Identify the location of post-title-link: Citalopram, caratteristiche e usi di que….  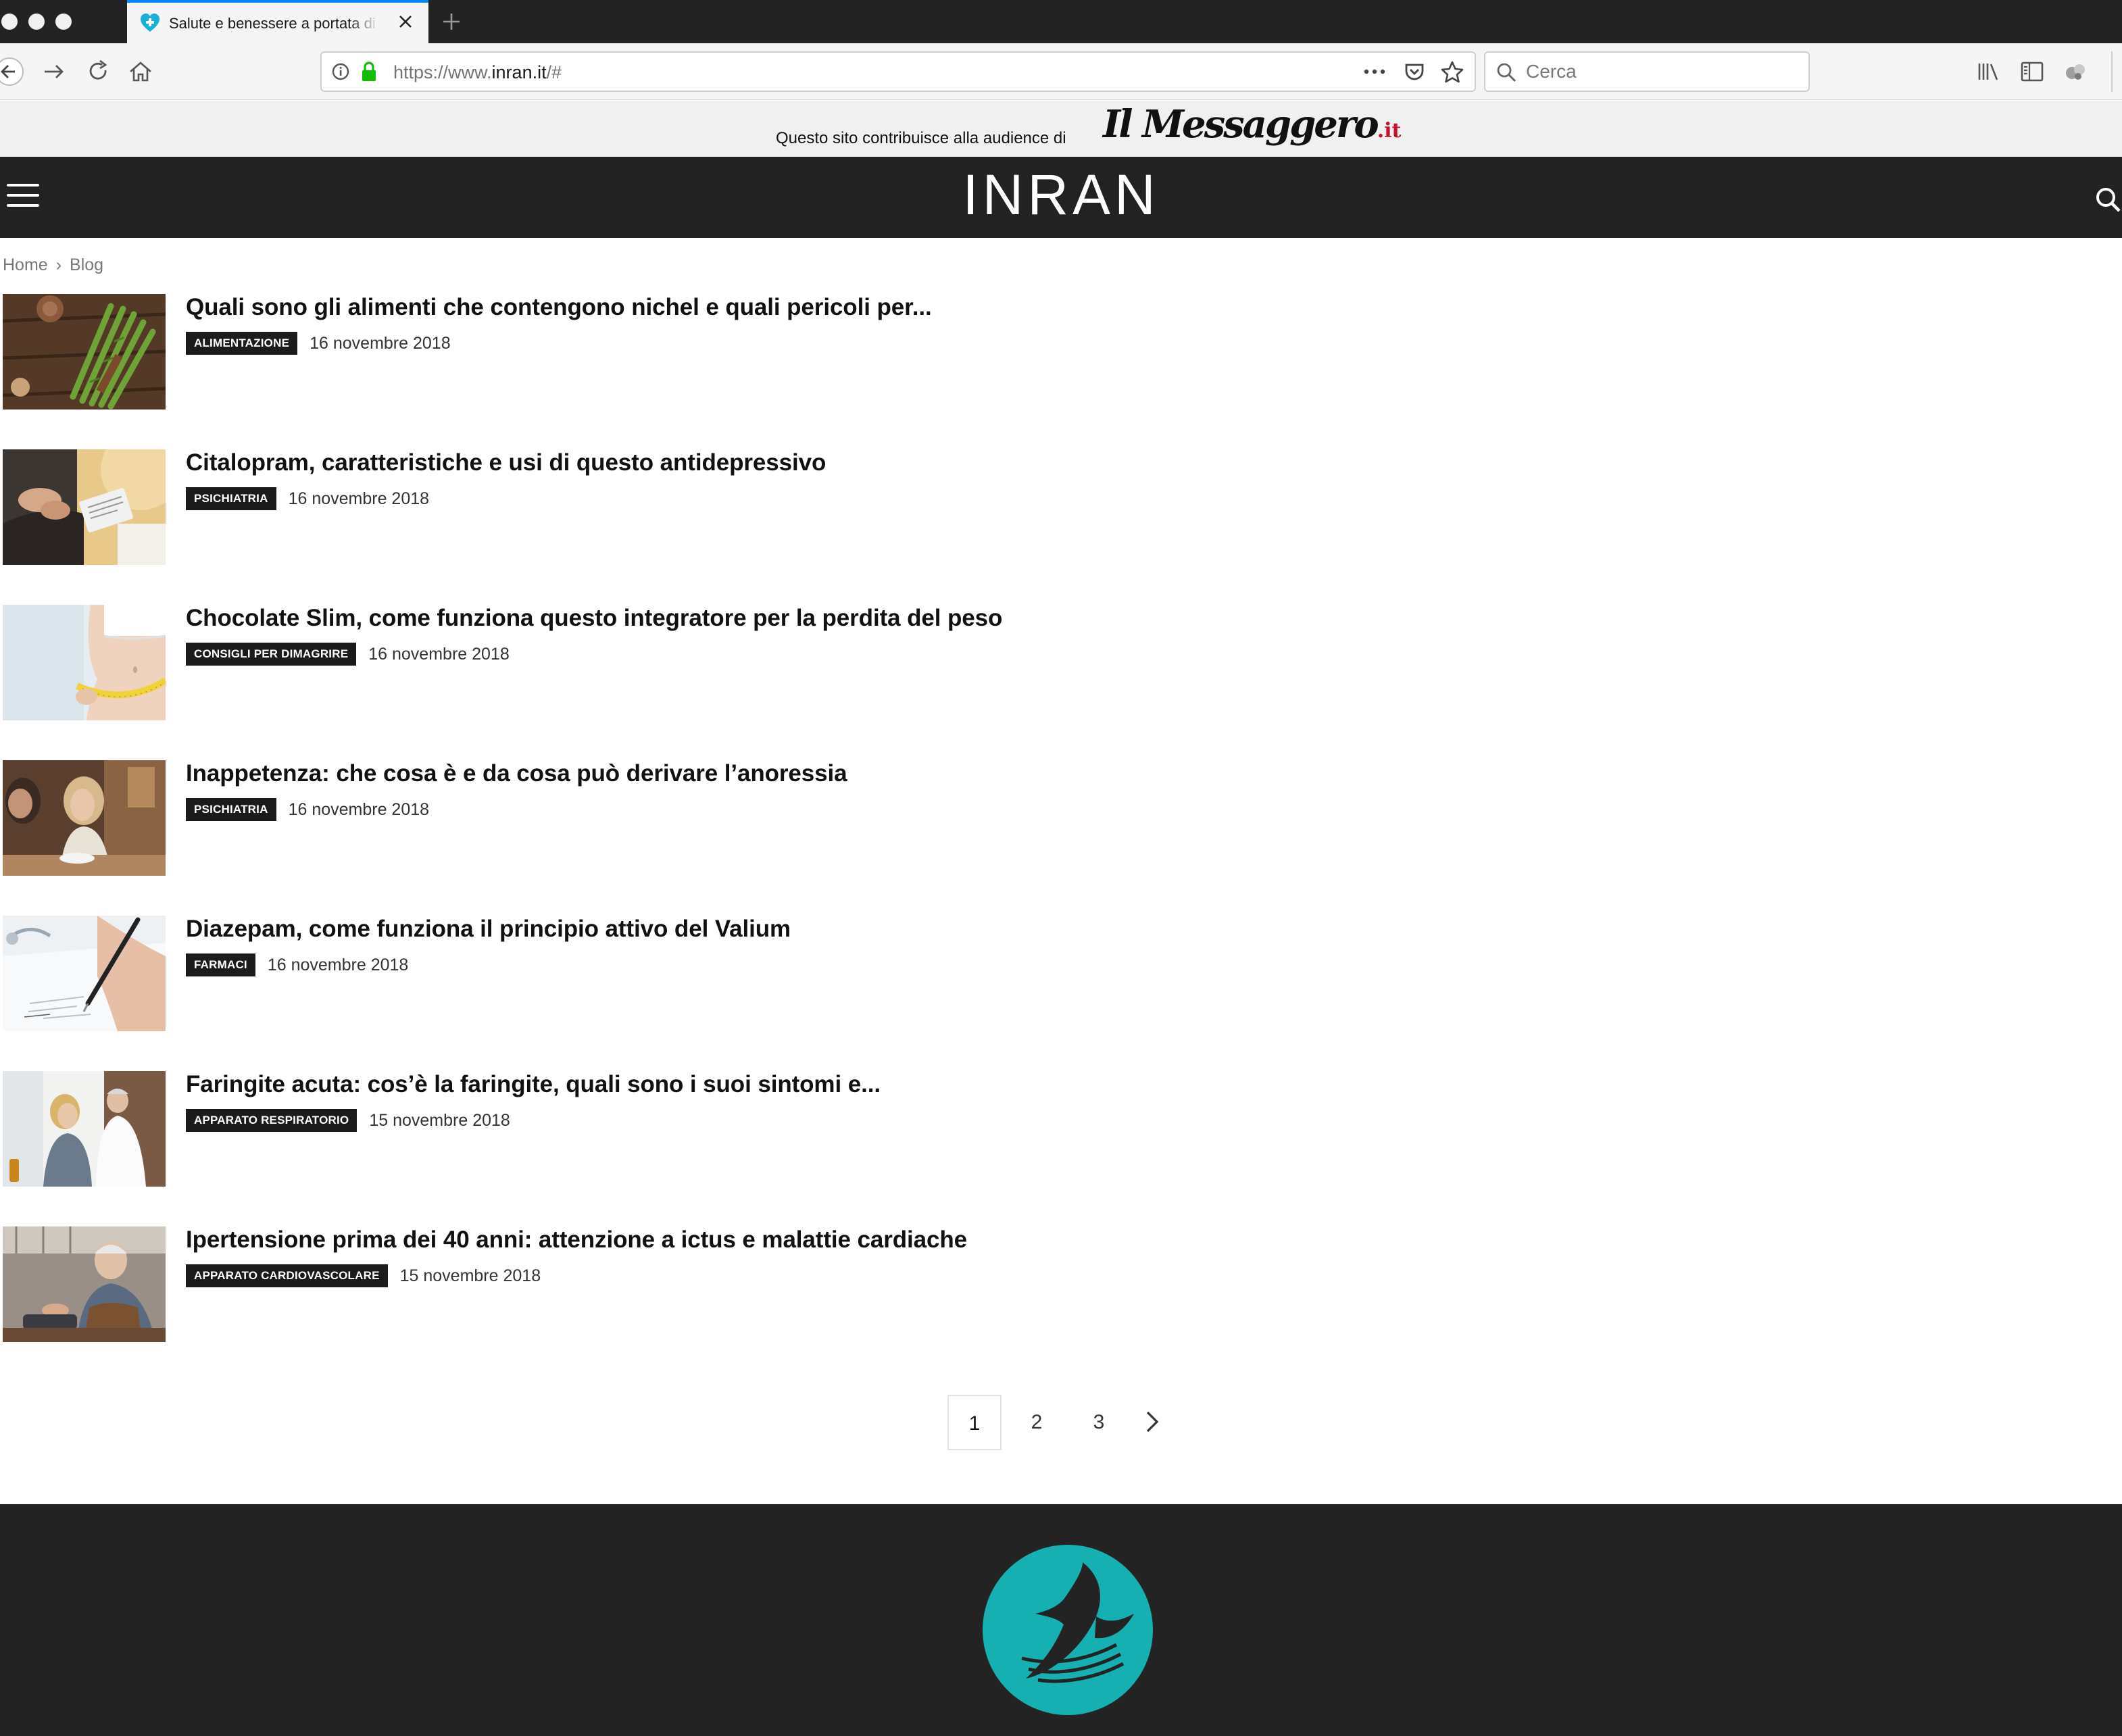
(506, 462).